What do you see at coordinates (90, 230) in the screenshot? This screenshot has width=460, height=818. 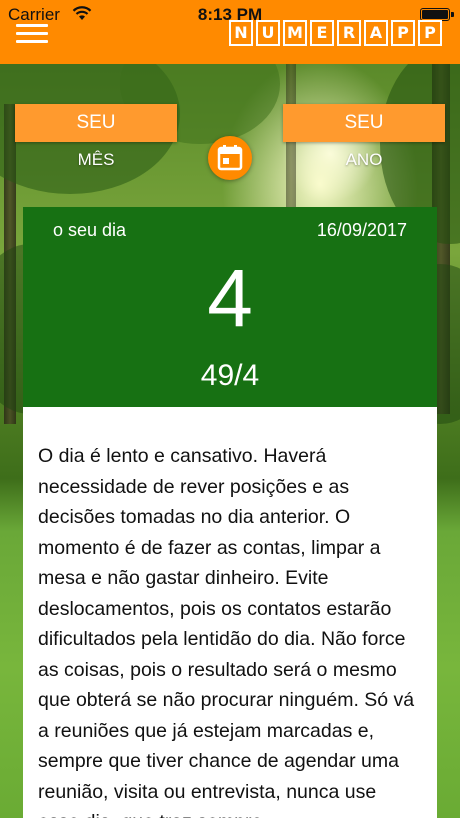 I see `day-label: o seu dia` at bounding box center [90, 230].